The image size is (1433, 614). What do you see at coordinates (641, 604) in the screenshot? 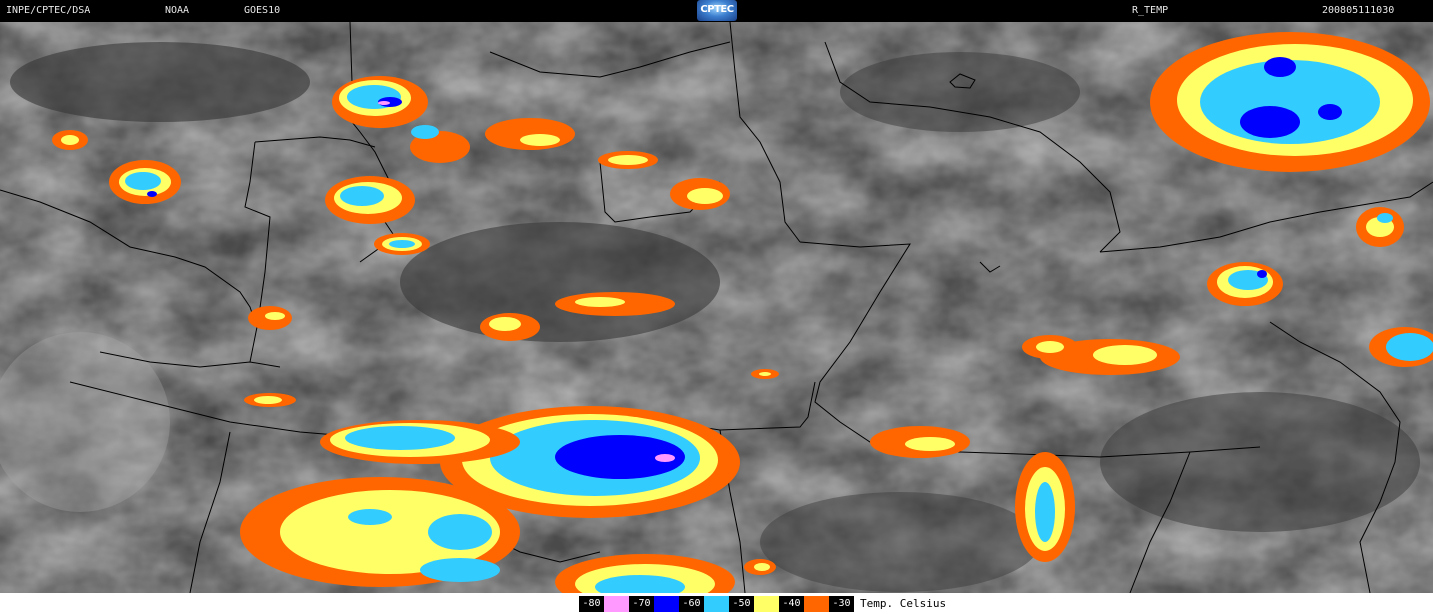
I see `legend-value-minus-70: -70` at bounding box center [641, 604].